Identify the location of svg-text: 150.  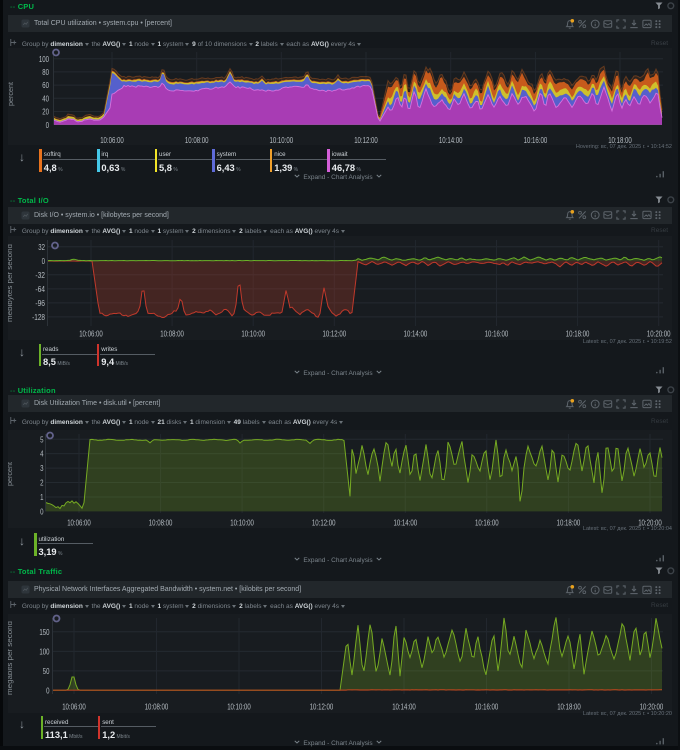
(44, 632).